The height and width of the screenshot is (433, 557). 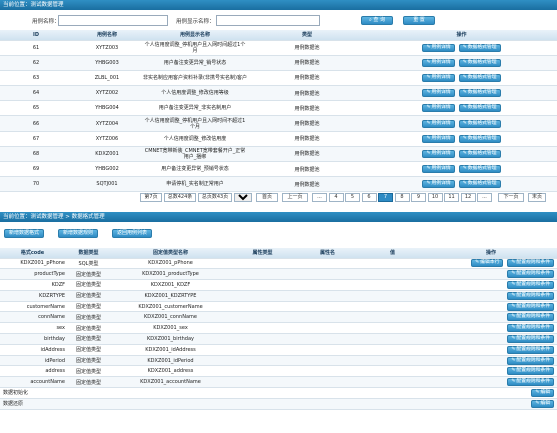 I want to click on pager-first: 首页, so click(x=267, y=197).